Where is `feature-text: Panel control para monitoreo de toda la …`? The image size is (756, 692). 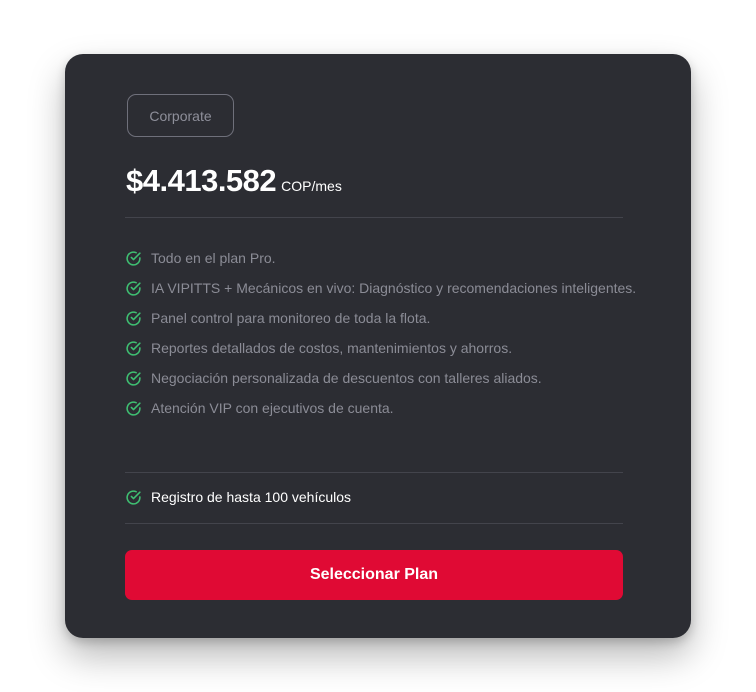
feature-text: Panel control para monitoreo de toda la … is located at coordinates (291, 318).